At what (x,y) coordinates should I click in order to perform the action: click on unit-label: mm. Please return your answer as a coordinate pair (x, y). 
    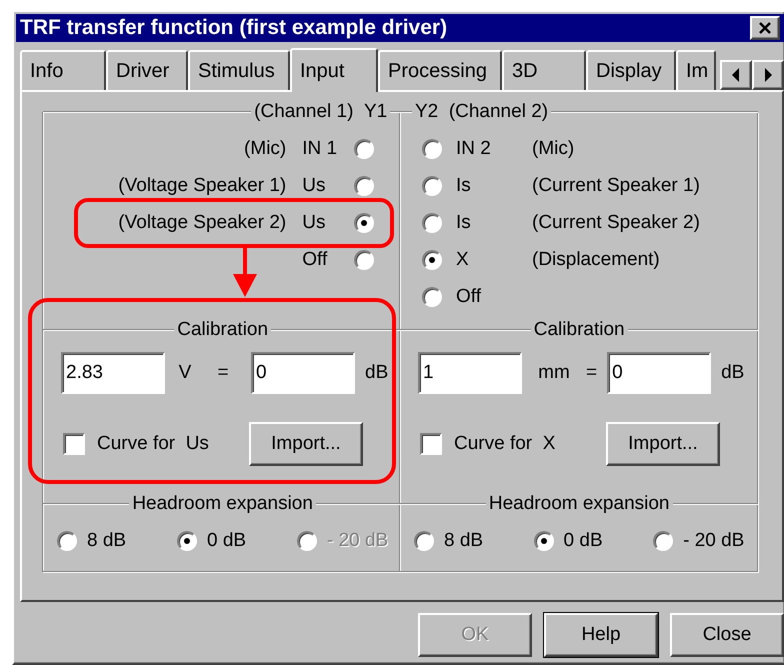
    Looking at the image, I should click on (554, 373).